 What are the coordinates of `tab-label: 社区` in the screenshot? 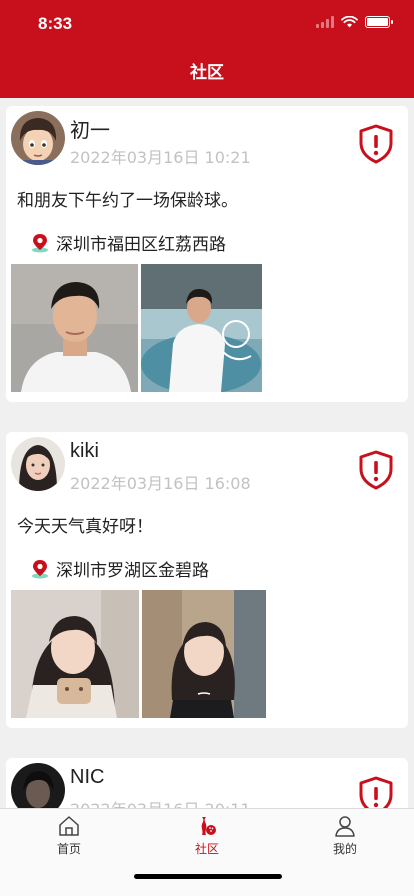 It's located at (206, 849).